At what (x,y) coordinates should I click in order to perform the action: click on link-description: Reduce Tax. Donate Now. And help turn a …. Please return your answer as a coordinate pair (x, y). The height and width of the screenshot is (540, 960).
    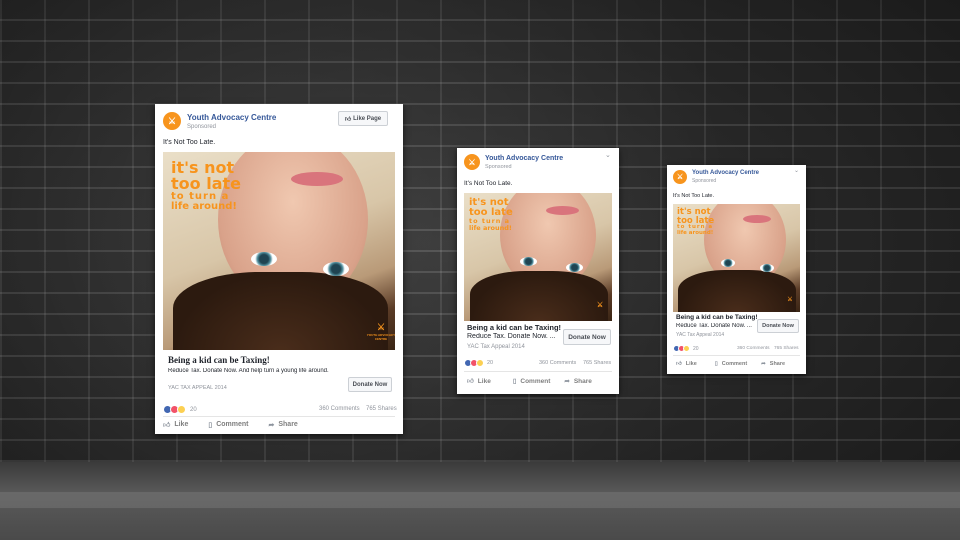
    Looking at the image, I should click on (248, 371).